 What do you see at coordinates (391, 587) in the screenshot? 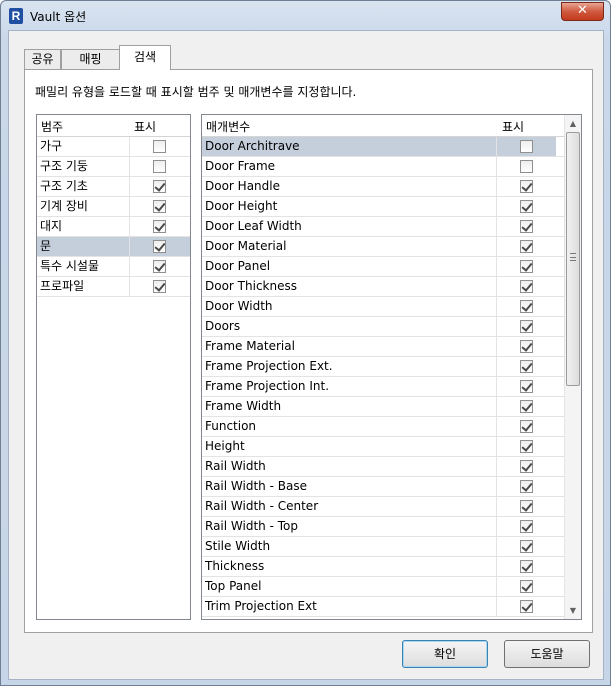
I see `parameter-row: Top Panel` at bounding box center [391, 587].